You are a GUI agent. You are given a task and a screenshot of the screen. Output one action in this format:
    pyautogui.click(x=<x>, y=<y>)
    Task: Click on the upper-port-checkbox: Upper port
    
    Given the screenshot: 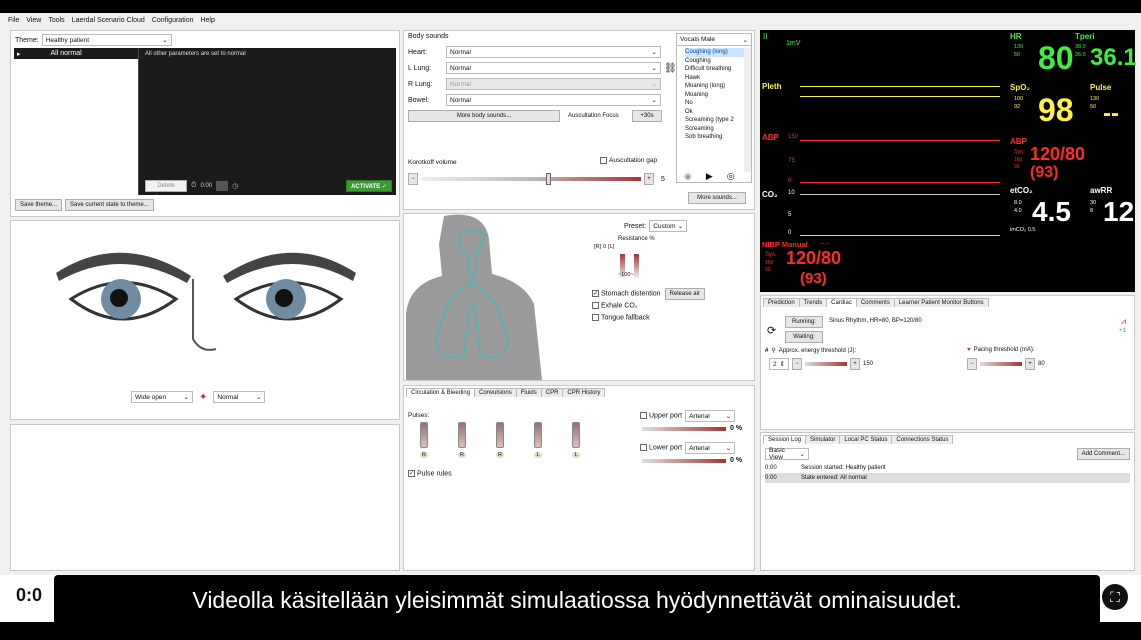 What is the action you would take?
    pyautogui.click(x=661, y=416)
    